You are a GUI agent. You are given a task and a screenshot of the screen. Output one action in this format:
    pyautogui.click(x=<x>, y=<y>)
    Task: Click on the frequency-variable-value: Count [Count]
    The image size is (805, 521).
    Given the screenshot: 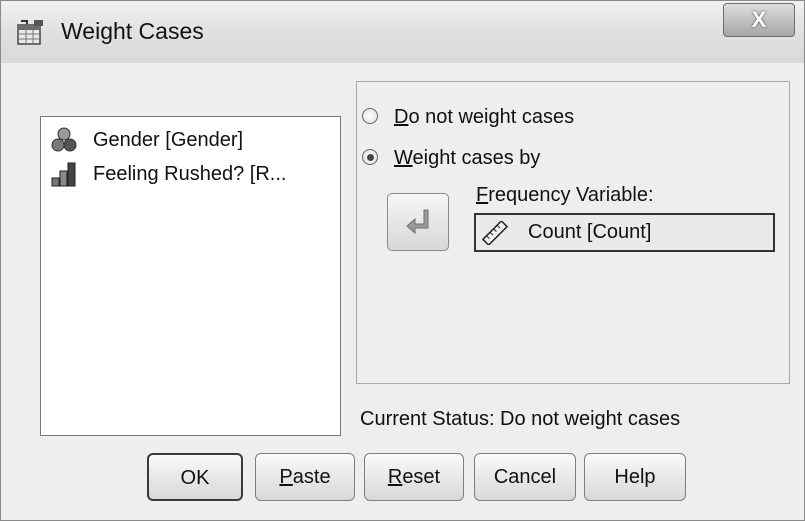 What is the action you would take?
    pyautogui.click(x=590, y=232)
    